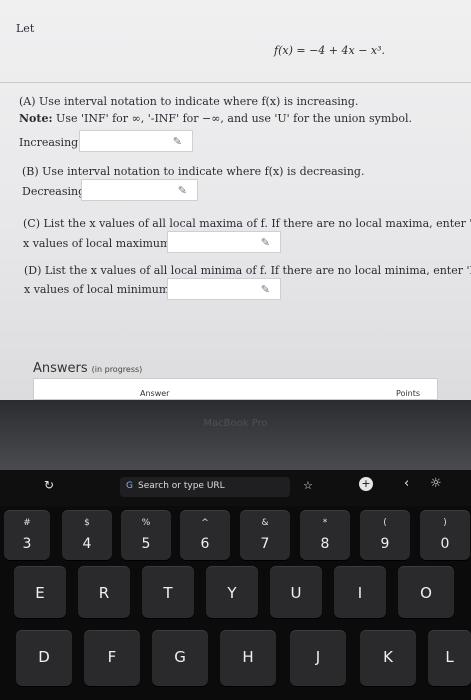 This screenshot has width=471, height=700. I want to click on key-u: U, so click(296, 592).